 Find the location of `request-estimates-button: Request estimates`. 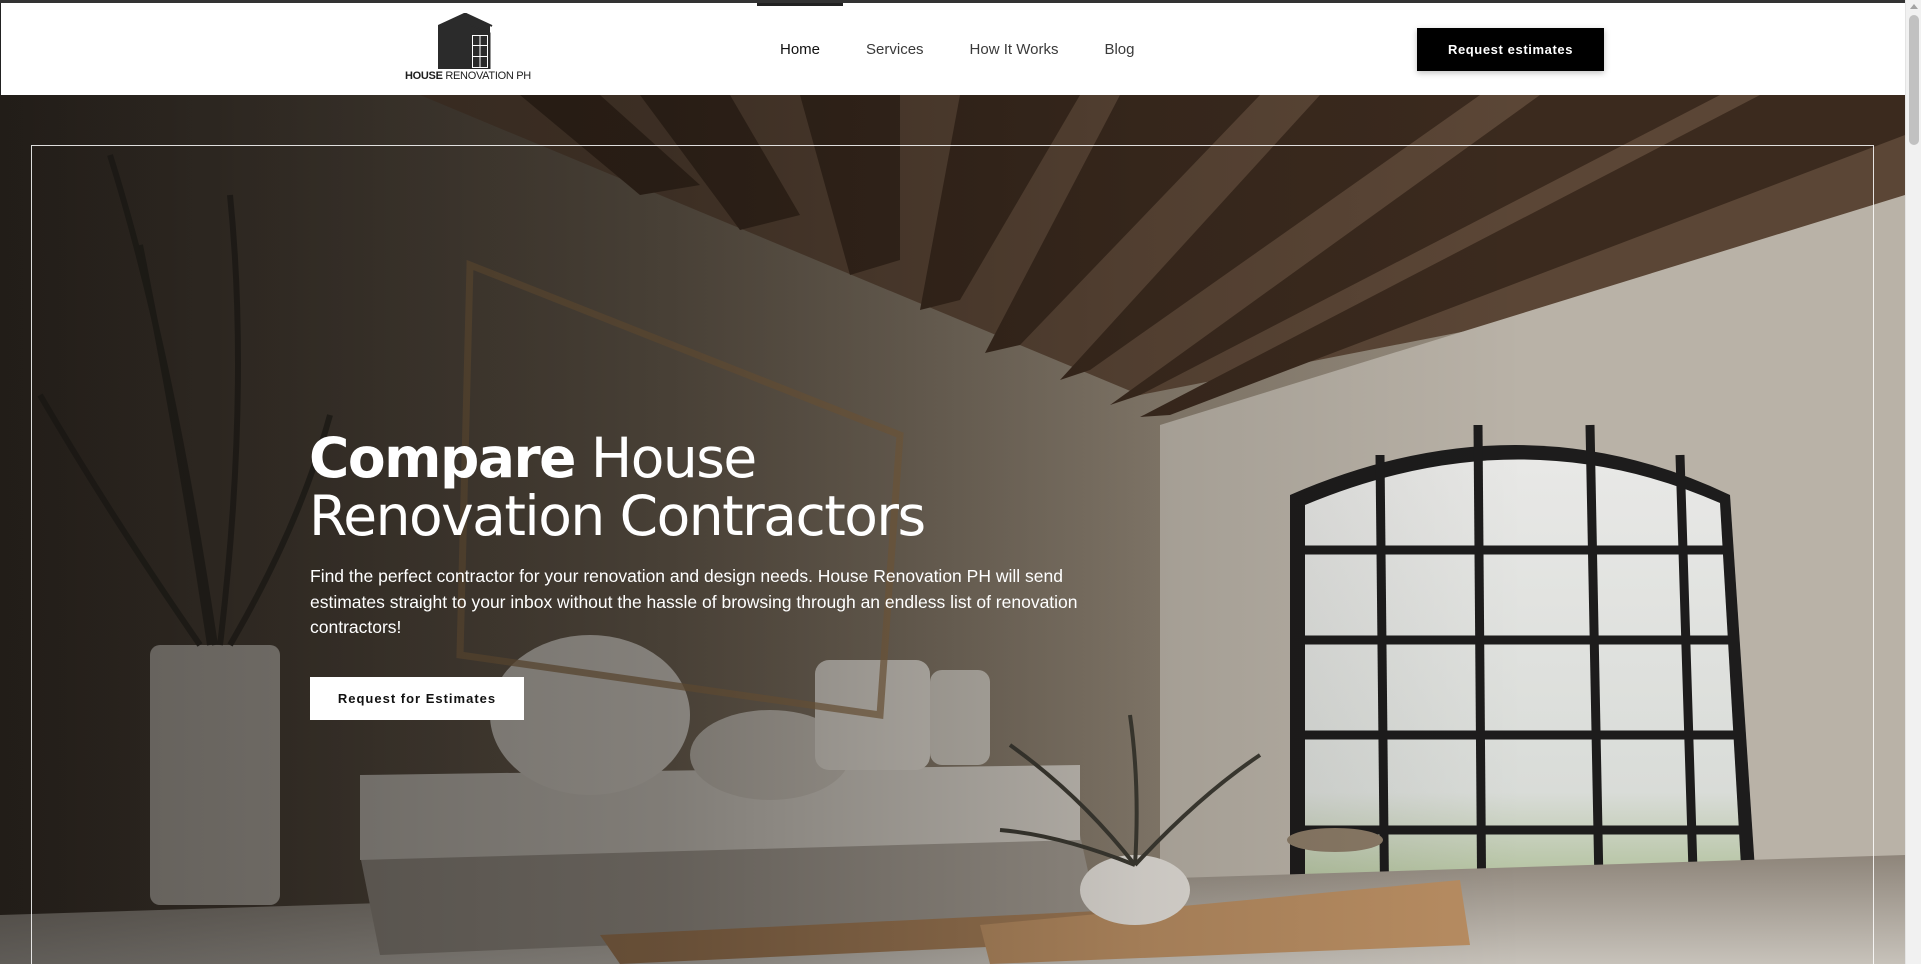

request-estimates-button: Request estimates is located at coordinates (1510, 49).